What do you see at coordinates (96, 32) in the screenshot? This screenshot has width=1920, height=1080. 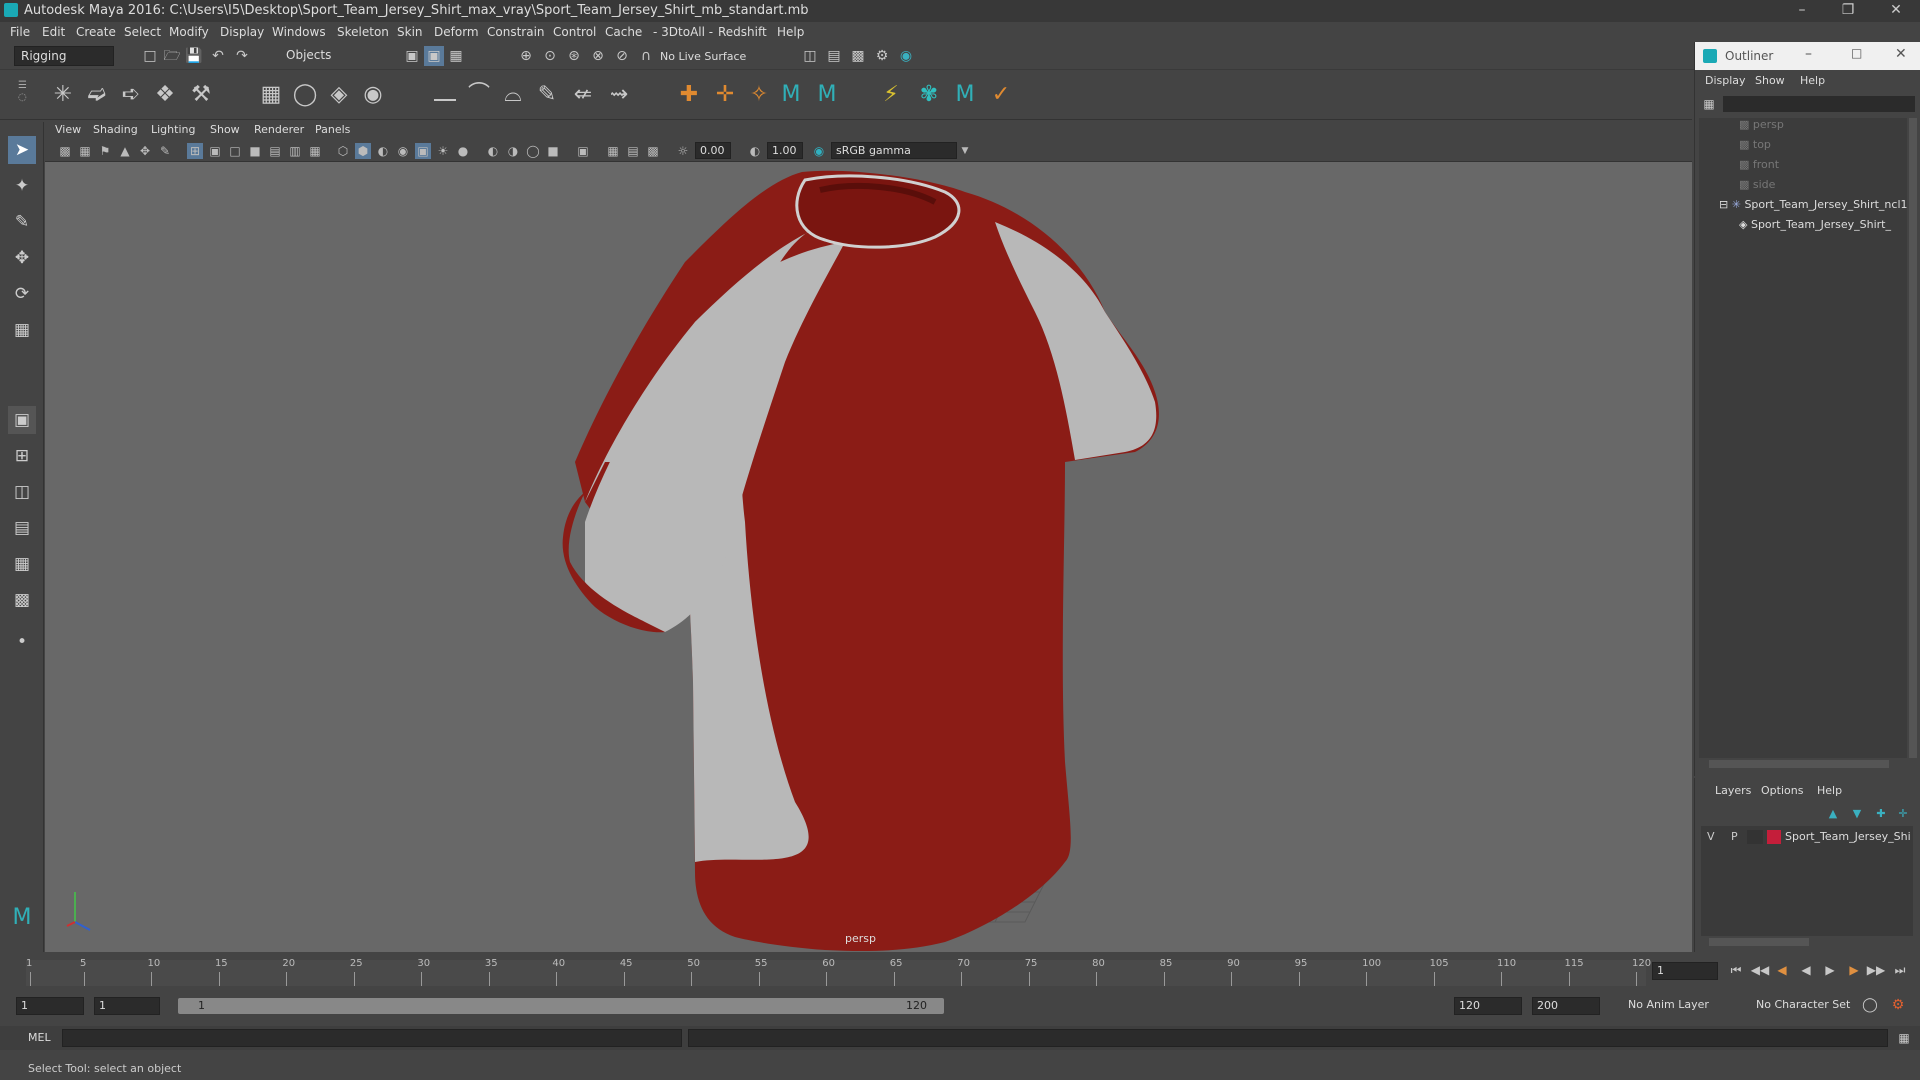 I see `menu-create: Create` at bounding box center [96, 32].